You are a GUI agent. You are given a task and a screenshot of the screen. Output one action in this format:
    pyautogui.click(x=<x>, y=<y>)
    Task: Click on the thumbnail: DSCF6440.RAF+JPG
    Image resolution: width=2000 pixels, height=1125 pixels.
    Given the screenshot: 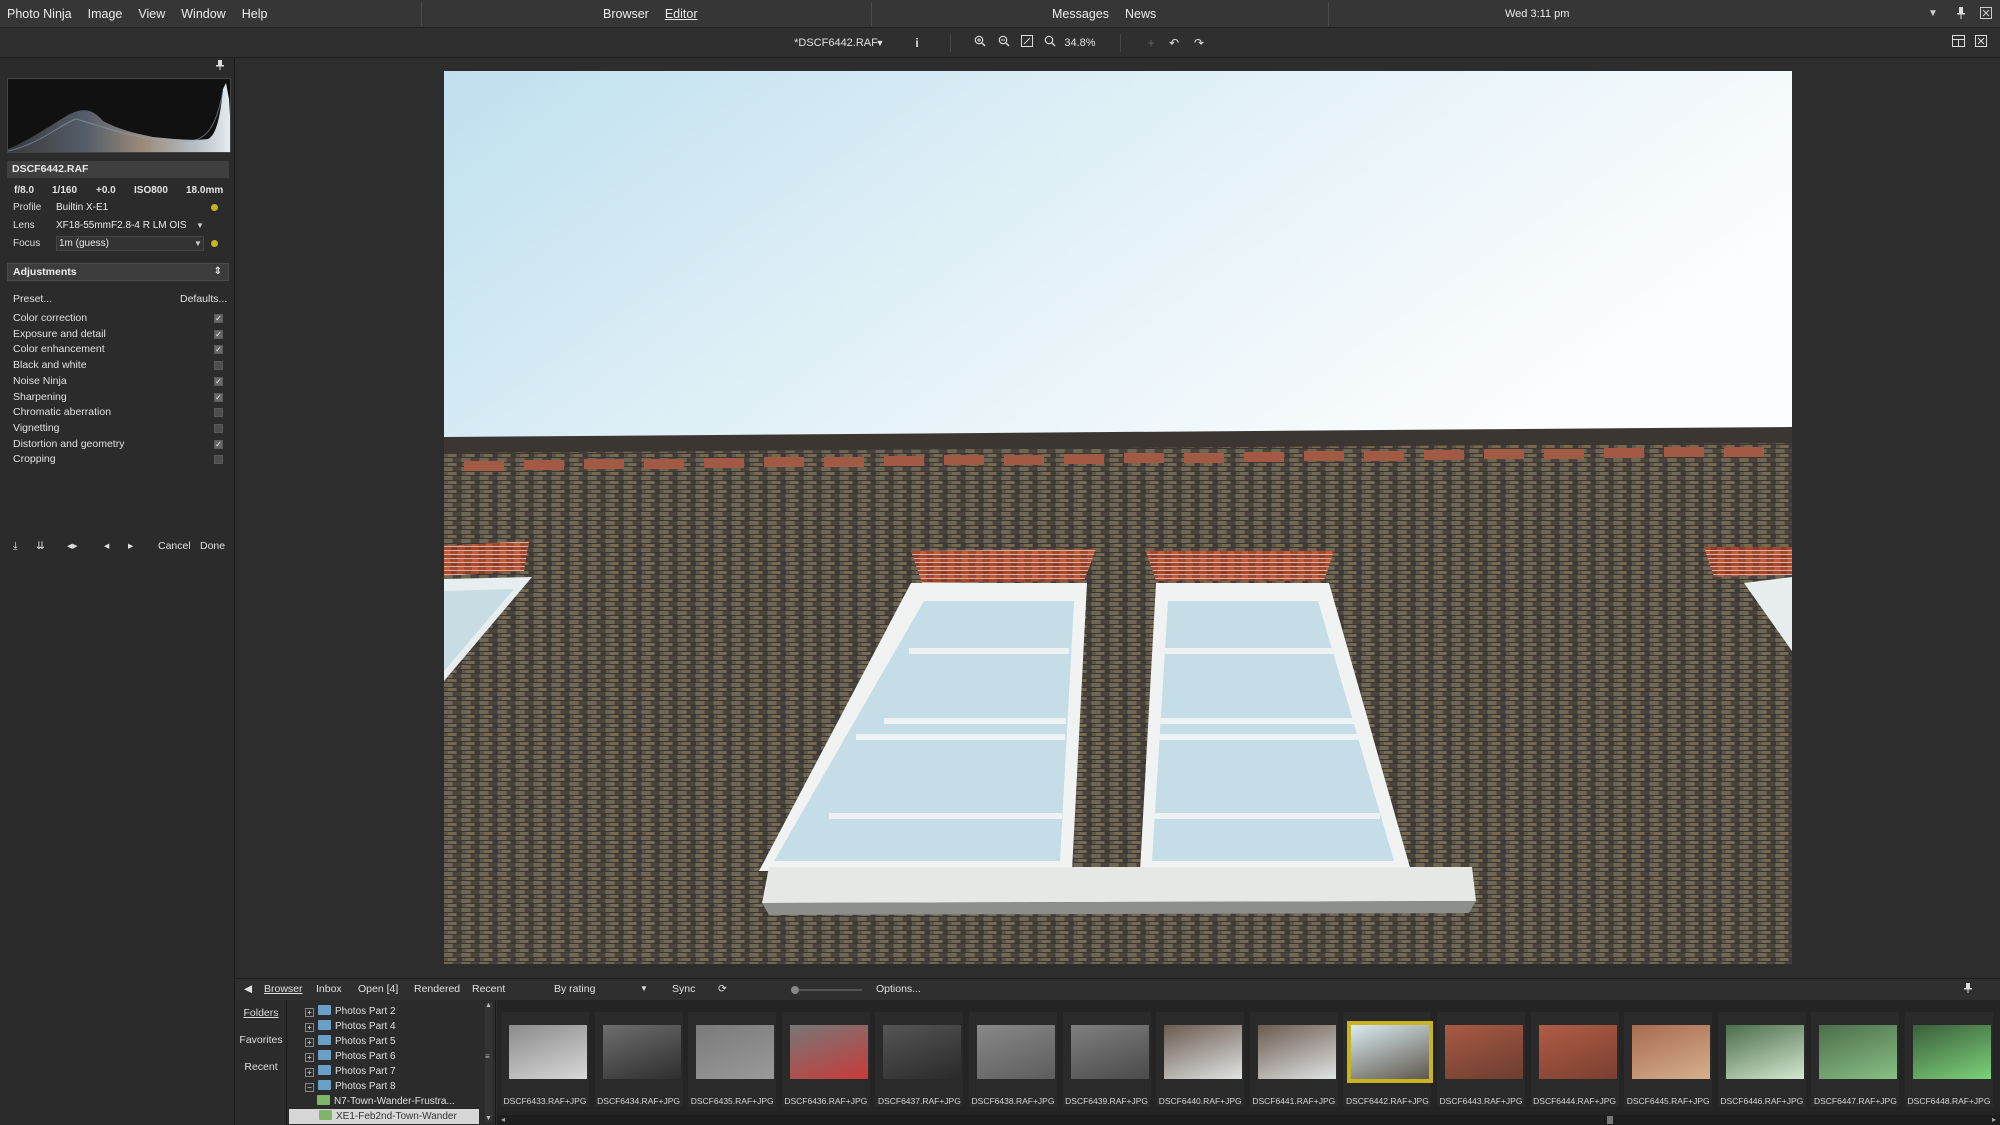 What is the action you would take?
    pyautogui.click(x=1200, y=1059)
    